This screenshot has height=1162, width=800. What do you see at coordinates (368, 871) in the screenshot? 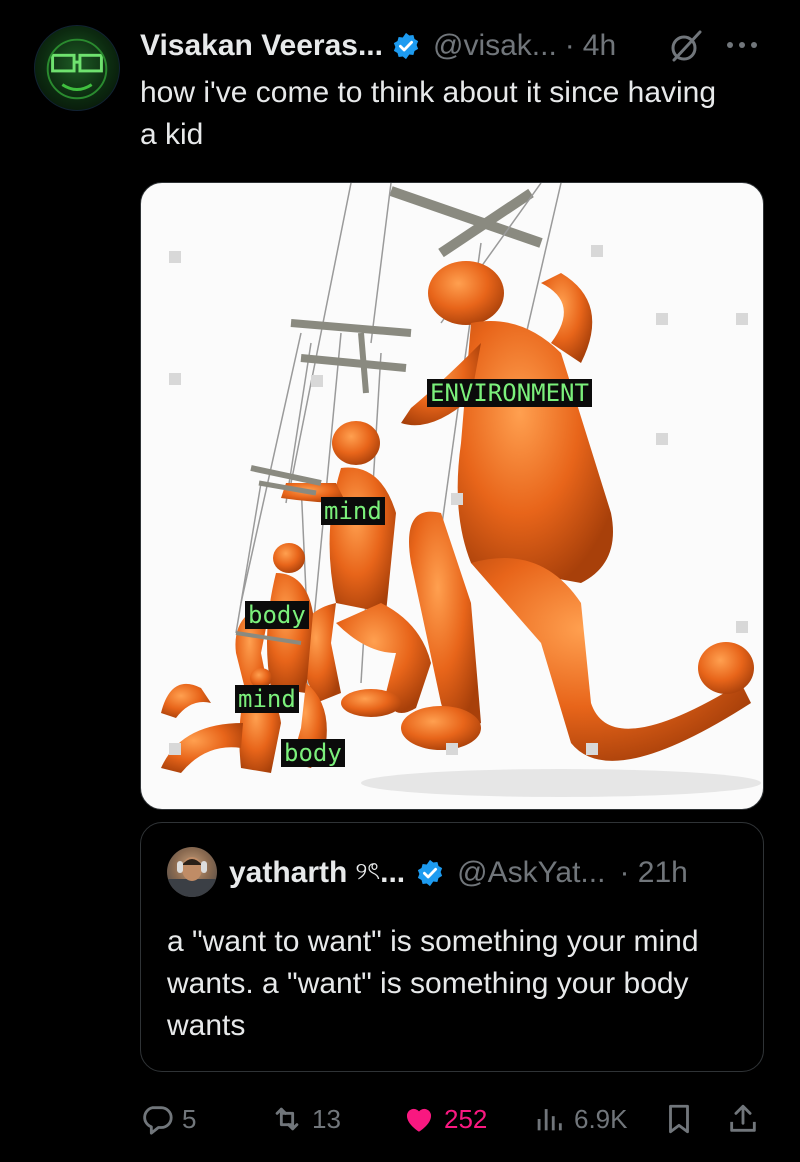
I see `quoted-author-emoji: ୨ৎ` at bounding box center [368, 871].